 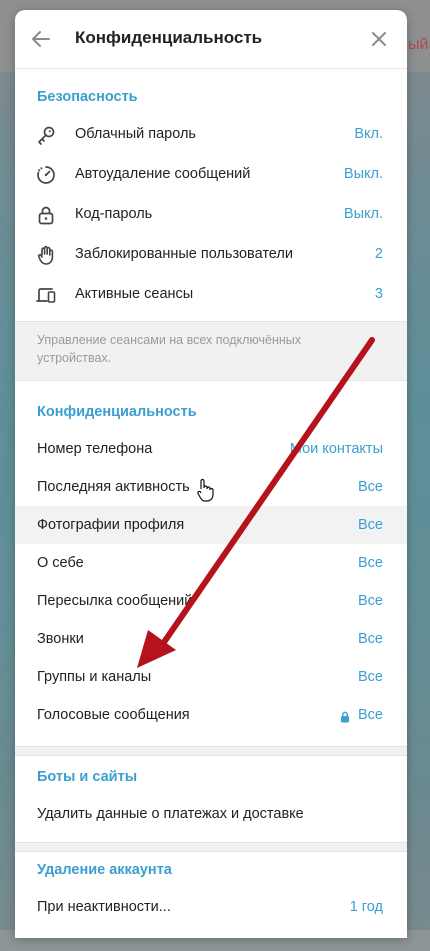 I want to click on row-blocked-users: Заблокированные пользователи 2, so click(x=211, y=255).